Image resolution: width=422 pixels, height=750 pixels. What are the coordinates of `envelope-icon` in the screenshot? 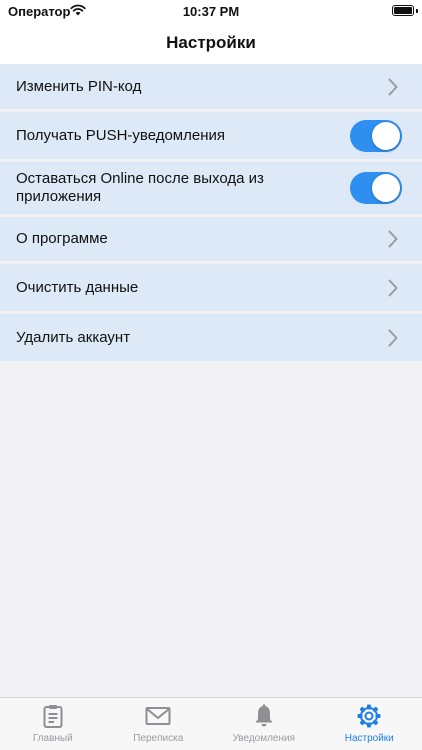 It's located at (158, 716).